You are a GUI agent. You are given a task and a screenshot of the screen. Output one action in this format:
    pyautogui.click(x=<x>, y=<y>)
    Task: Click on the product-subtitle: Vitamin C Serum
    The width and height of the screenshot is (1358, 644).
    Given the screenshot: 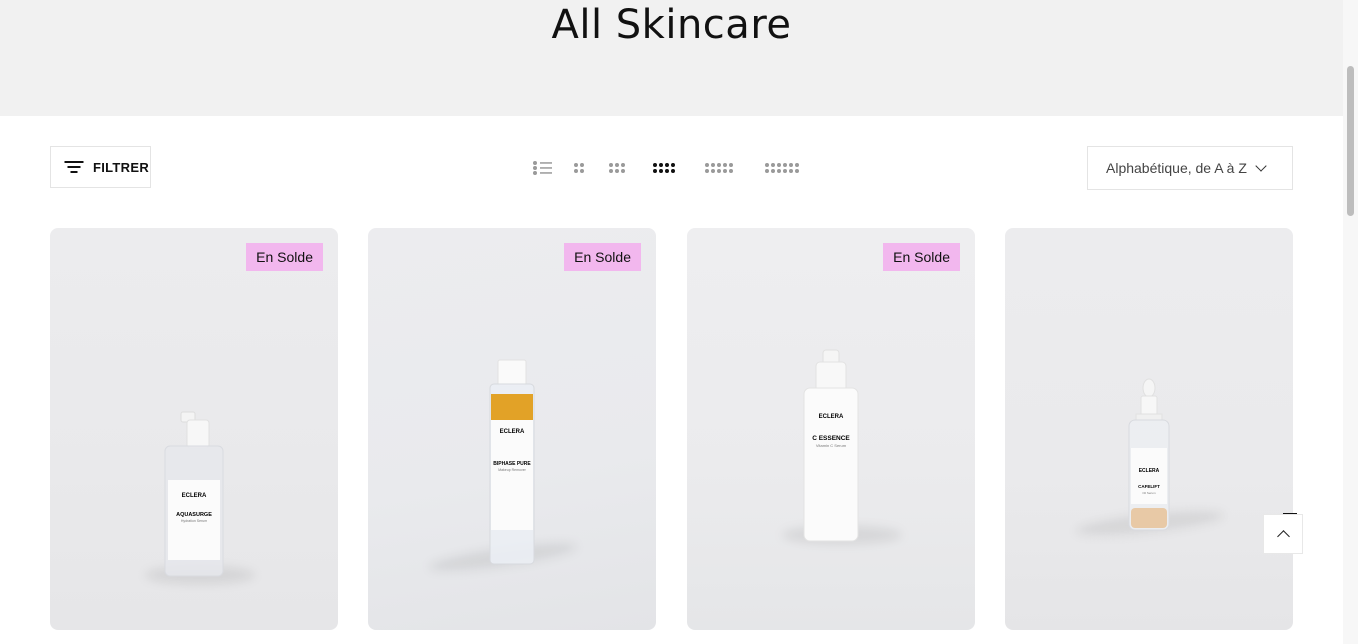 What is the action you would take?
    pyautogui.click(x=831, y=445)
    